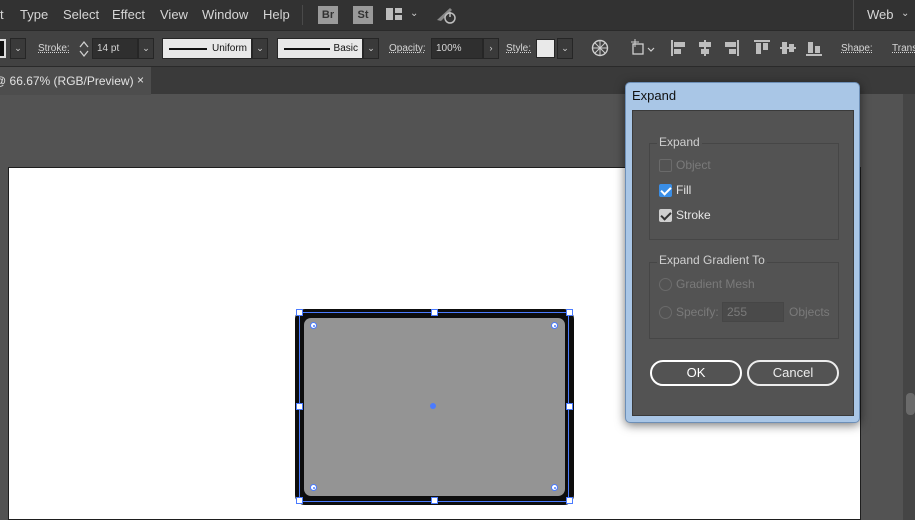 The image size is (915, 520). Describe the element at coordinates (307, 49) in the screenshot. I see `brush-preview-line` at that location.